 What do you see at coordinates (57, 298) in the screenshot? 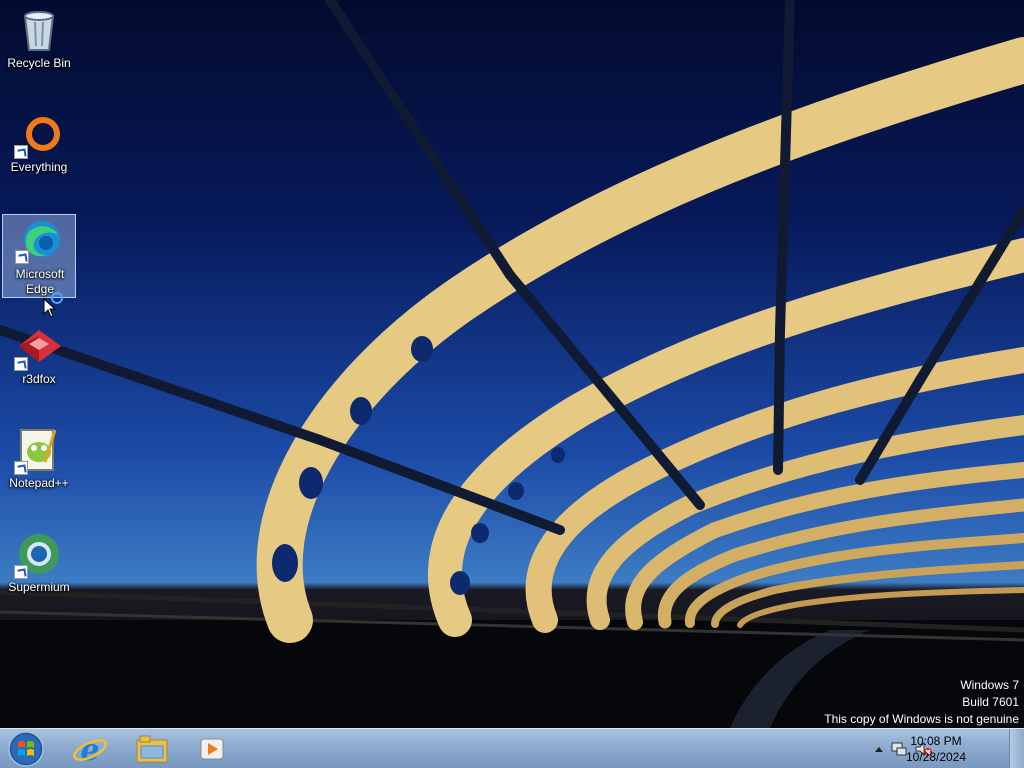
I see `busy-spinner-icon` at bounding box center [57, 298].